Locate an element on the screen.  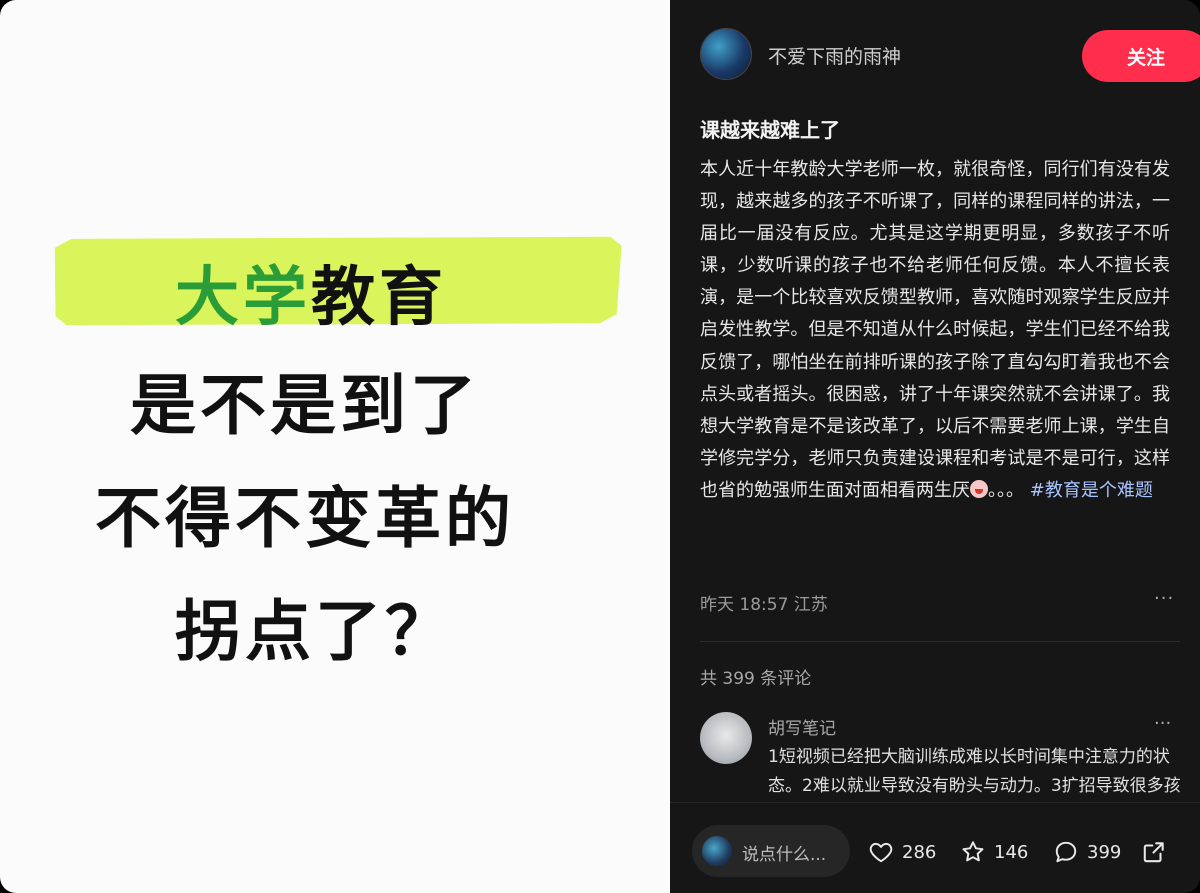
like-count: 286 is located at coordinates (919, 852).